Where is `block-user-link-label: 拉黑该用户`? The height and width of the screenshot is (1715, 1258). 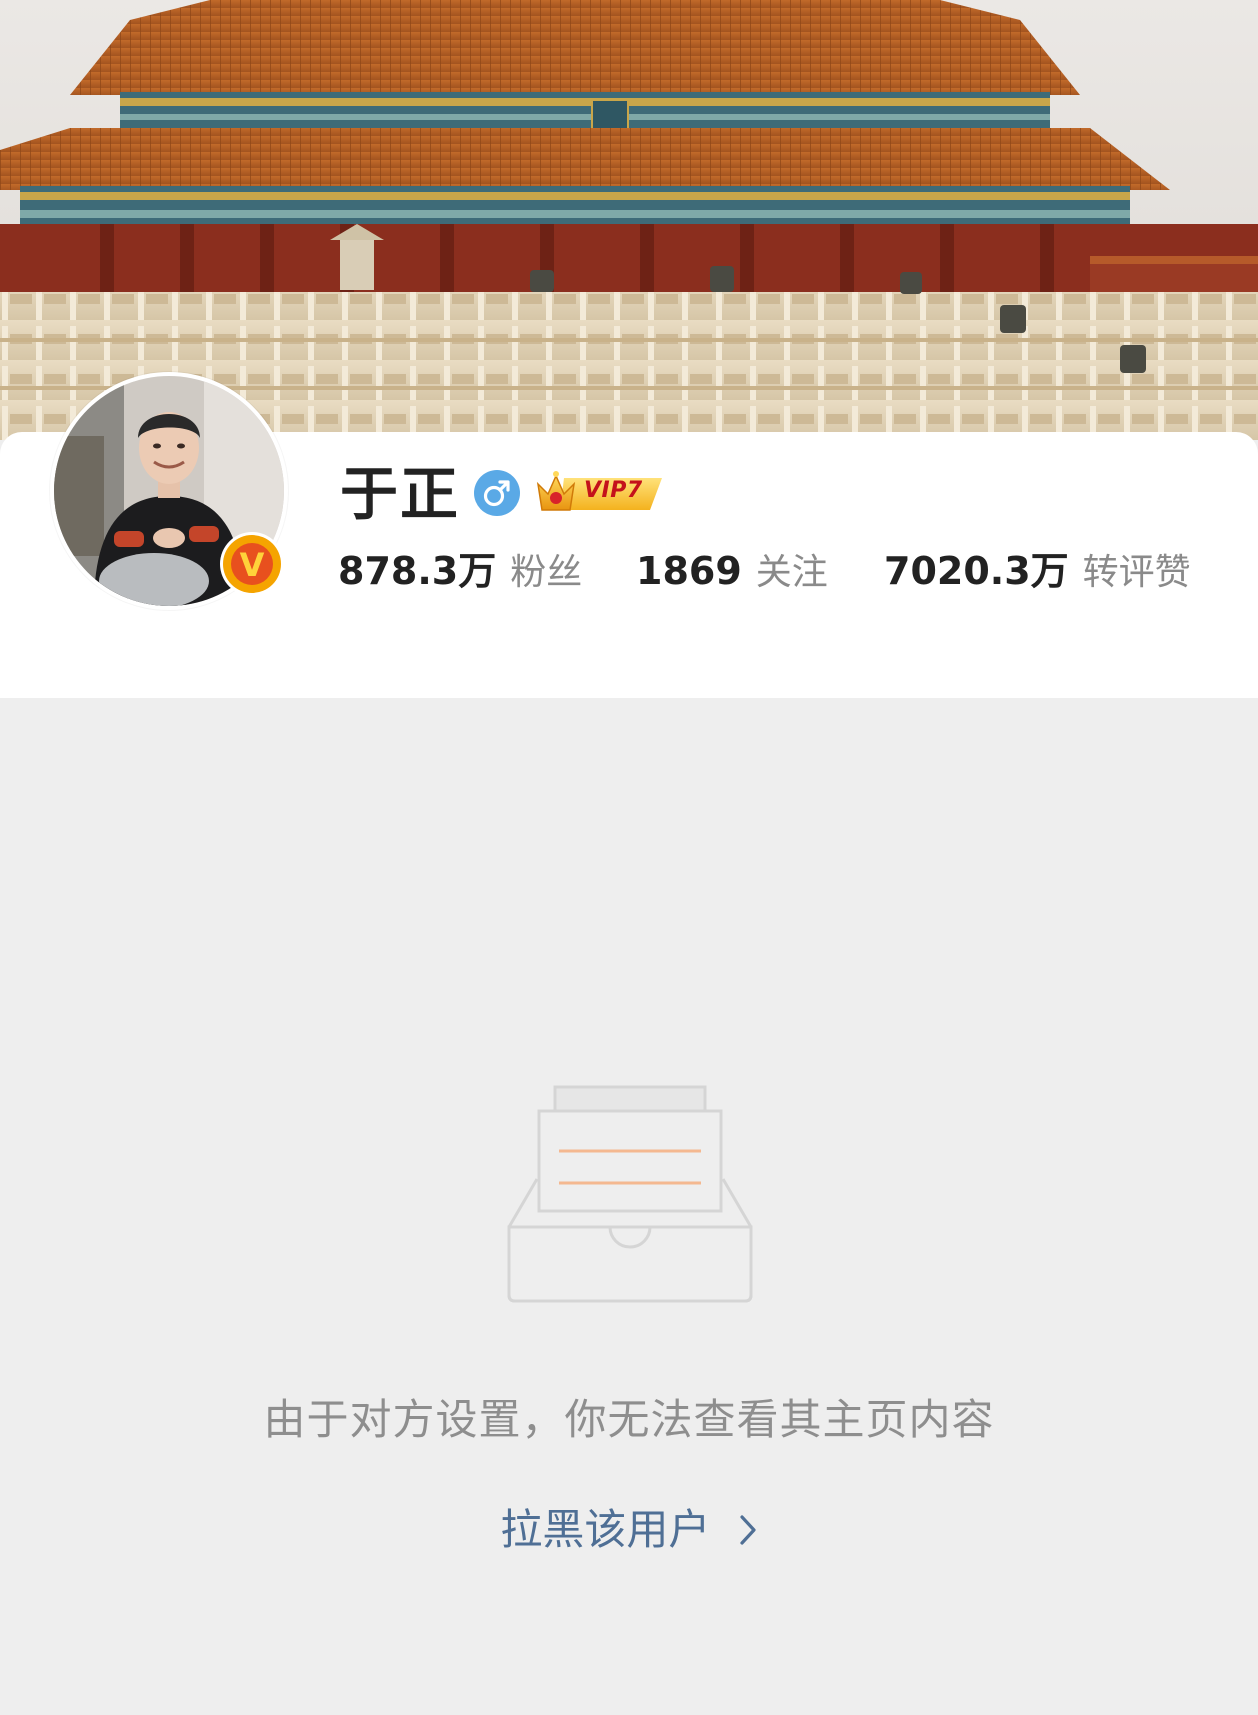
block-user-link-label: 拉黑该用户 is located at coordinates (605, 1529).